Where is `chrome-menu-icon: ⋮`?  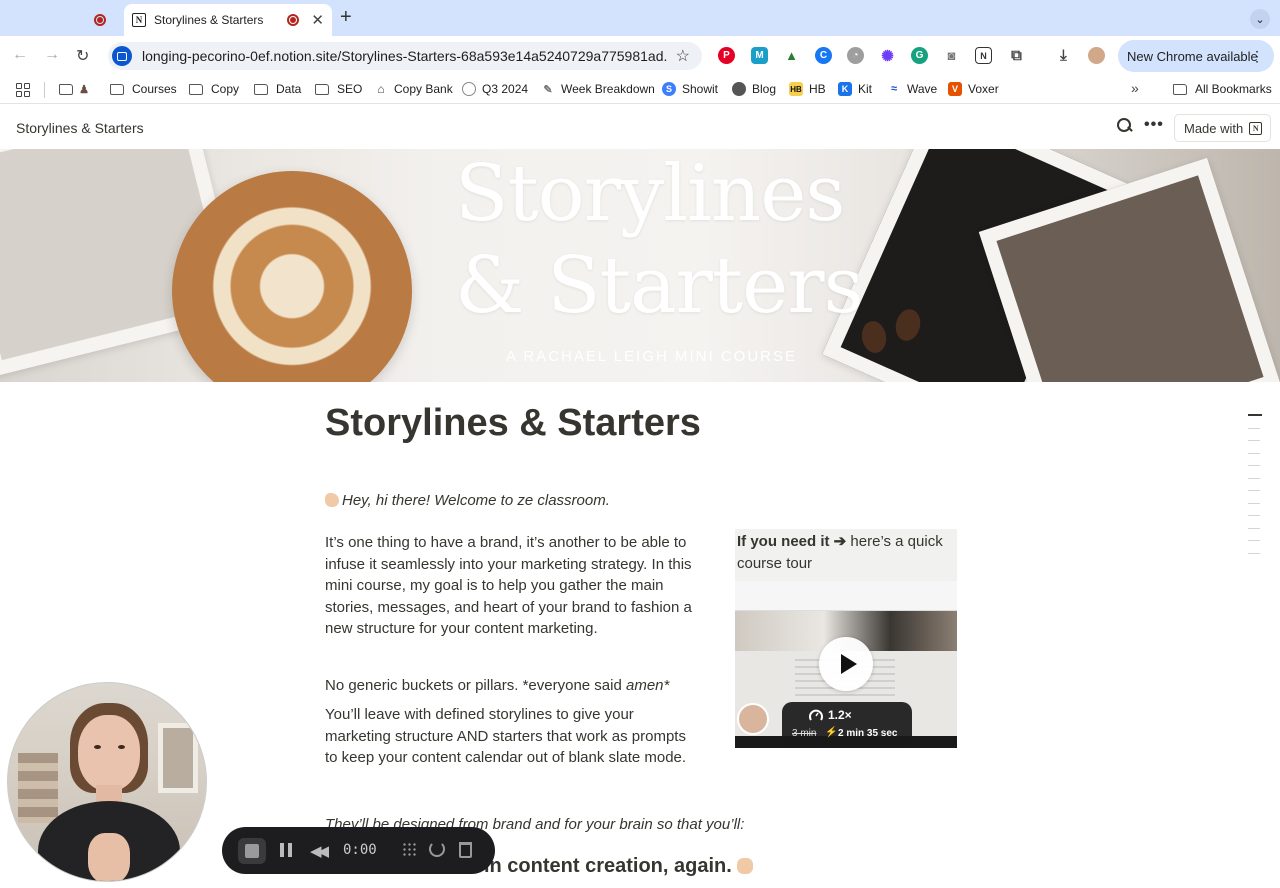 chrome-menu-icon: ⋮ is located at coordinates (1257, 56).